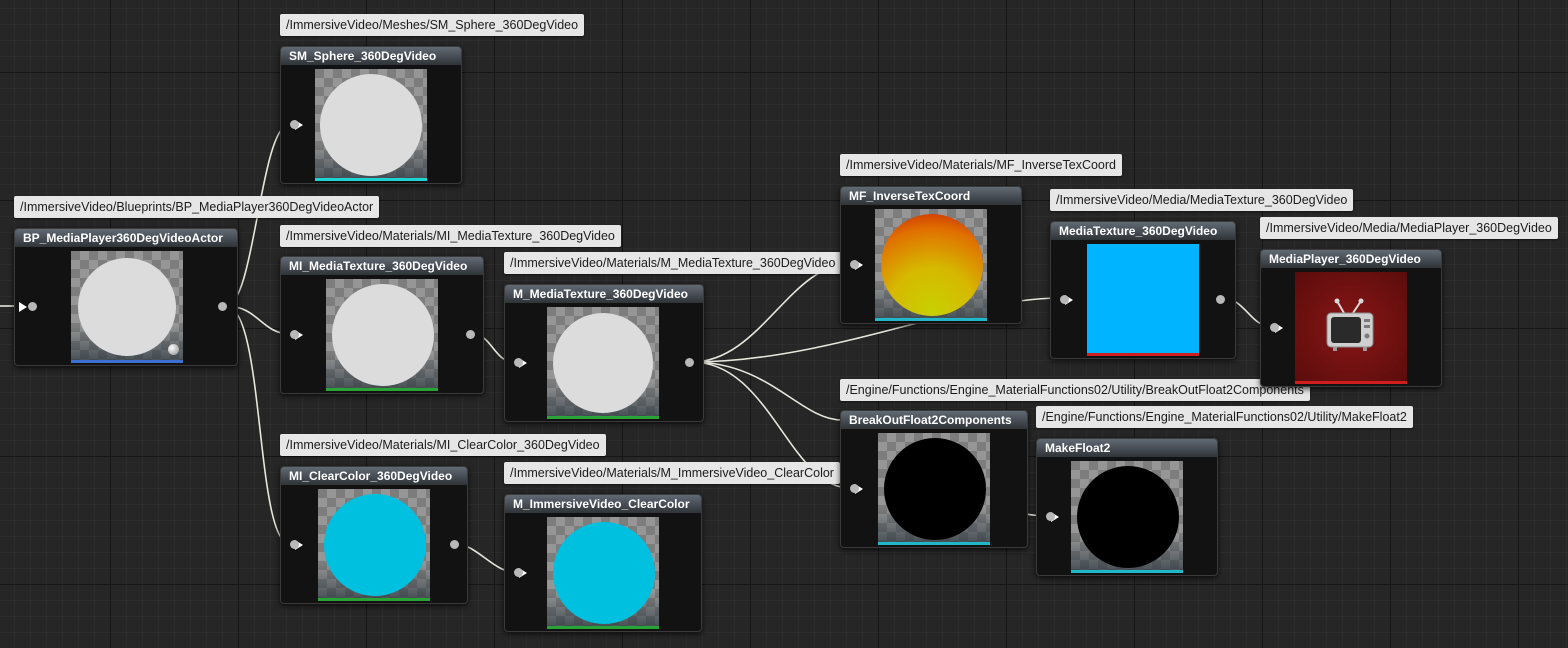  Describe the element at coordinates (1143, 231) in the screenshot. I see `node-title: MediaTexture_360DegVideo` at that location.